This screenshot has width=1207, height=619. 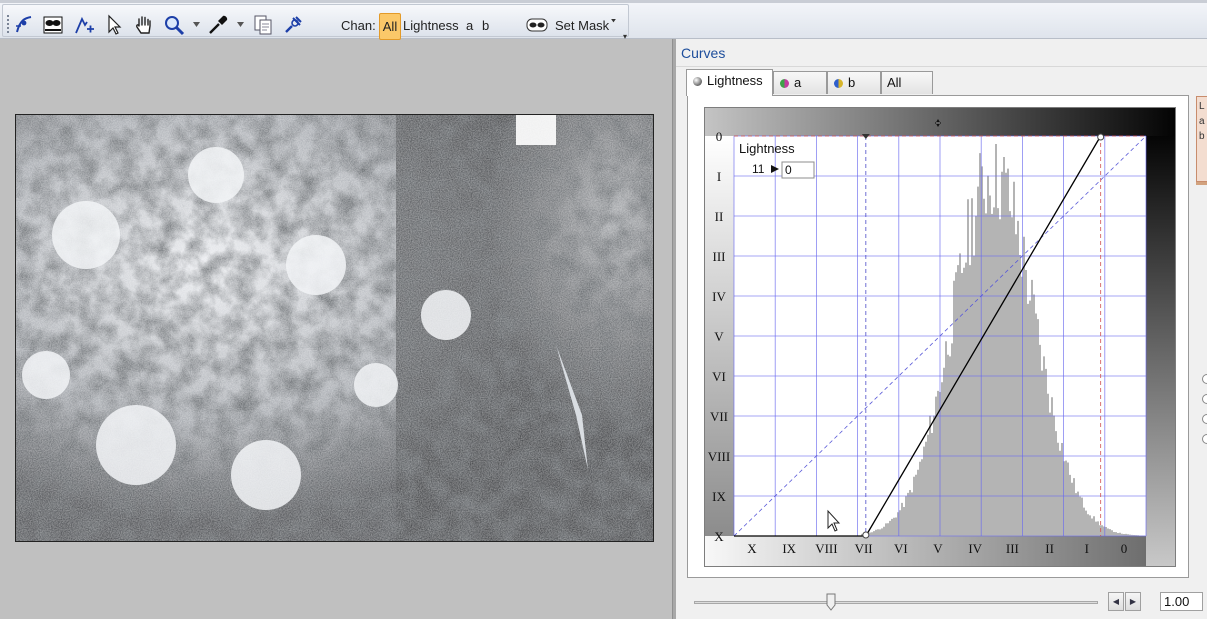 What do you see at coordinates (719, 376) in the screenshot?
I see `y-zone-label: VI` at bounding box center [719, 376].